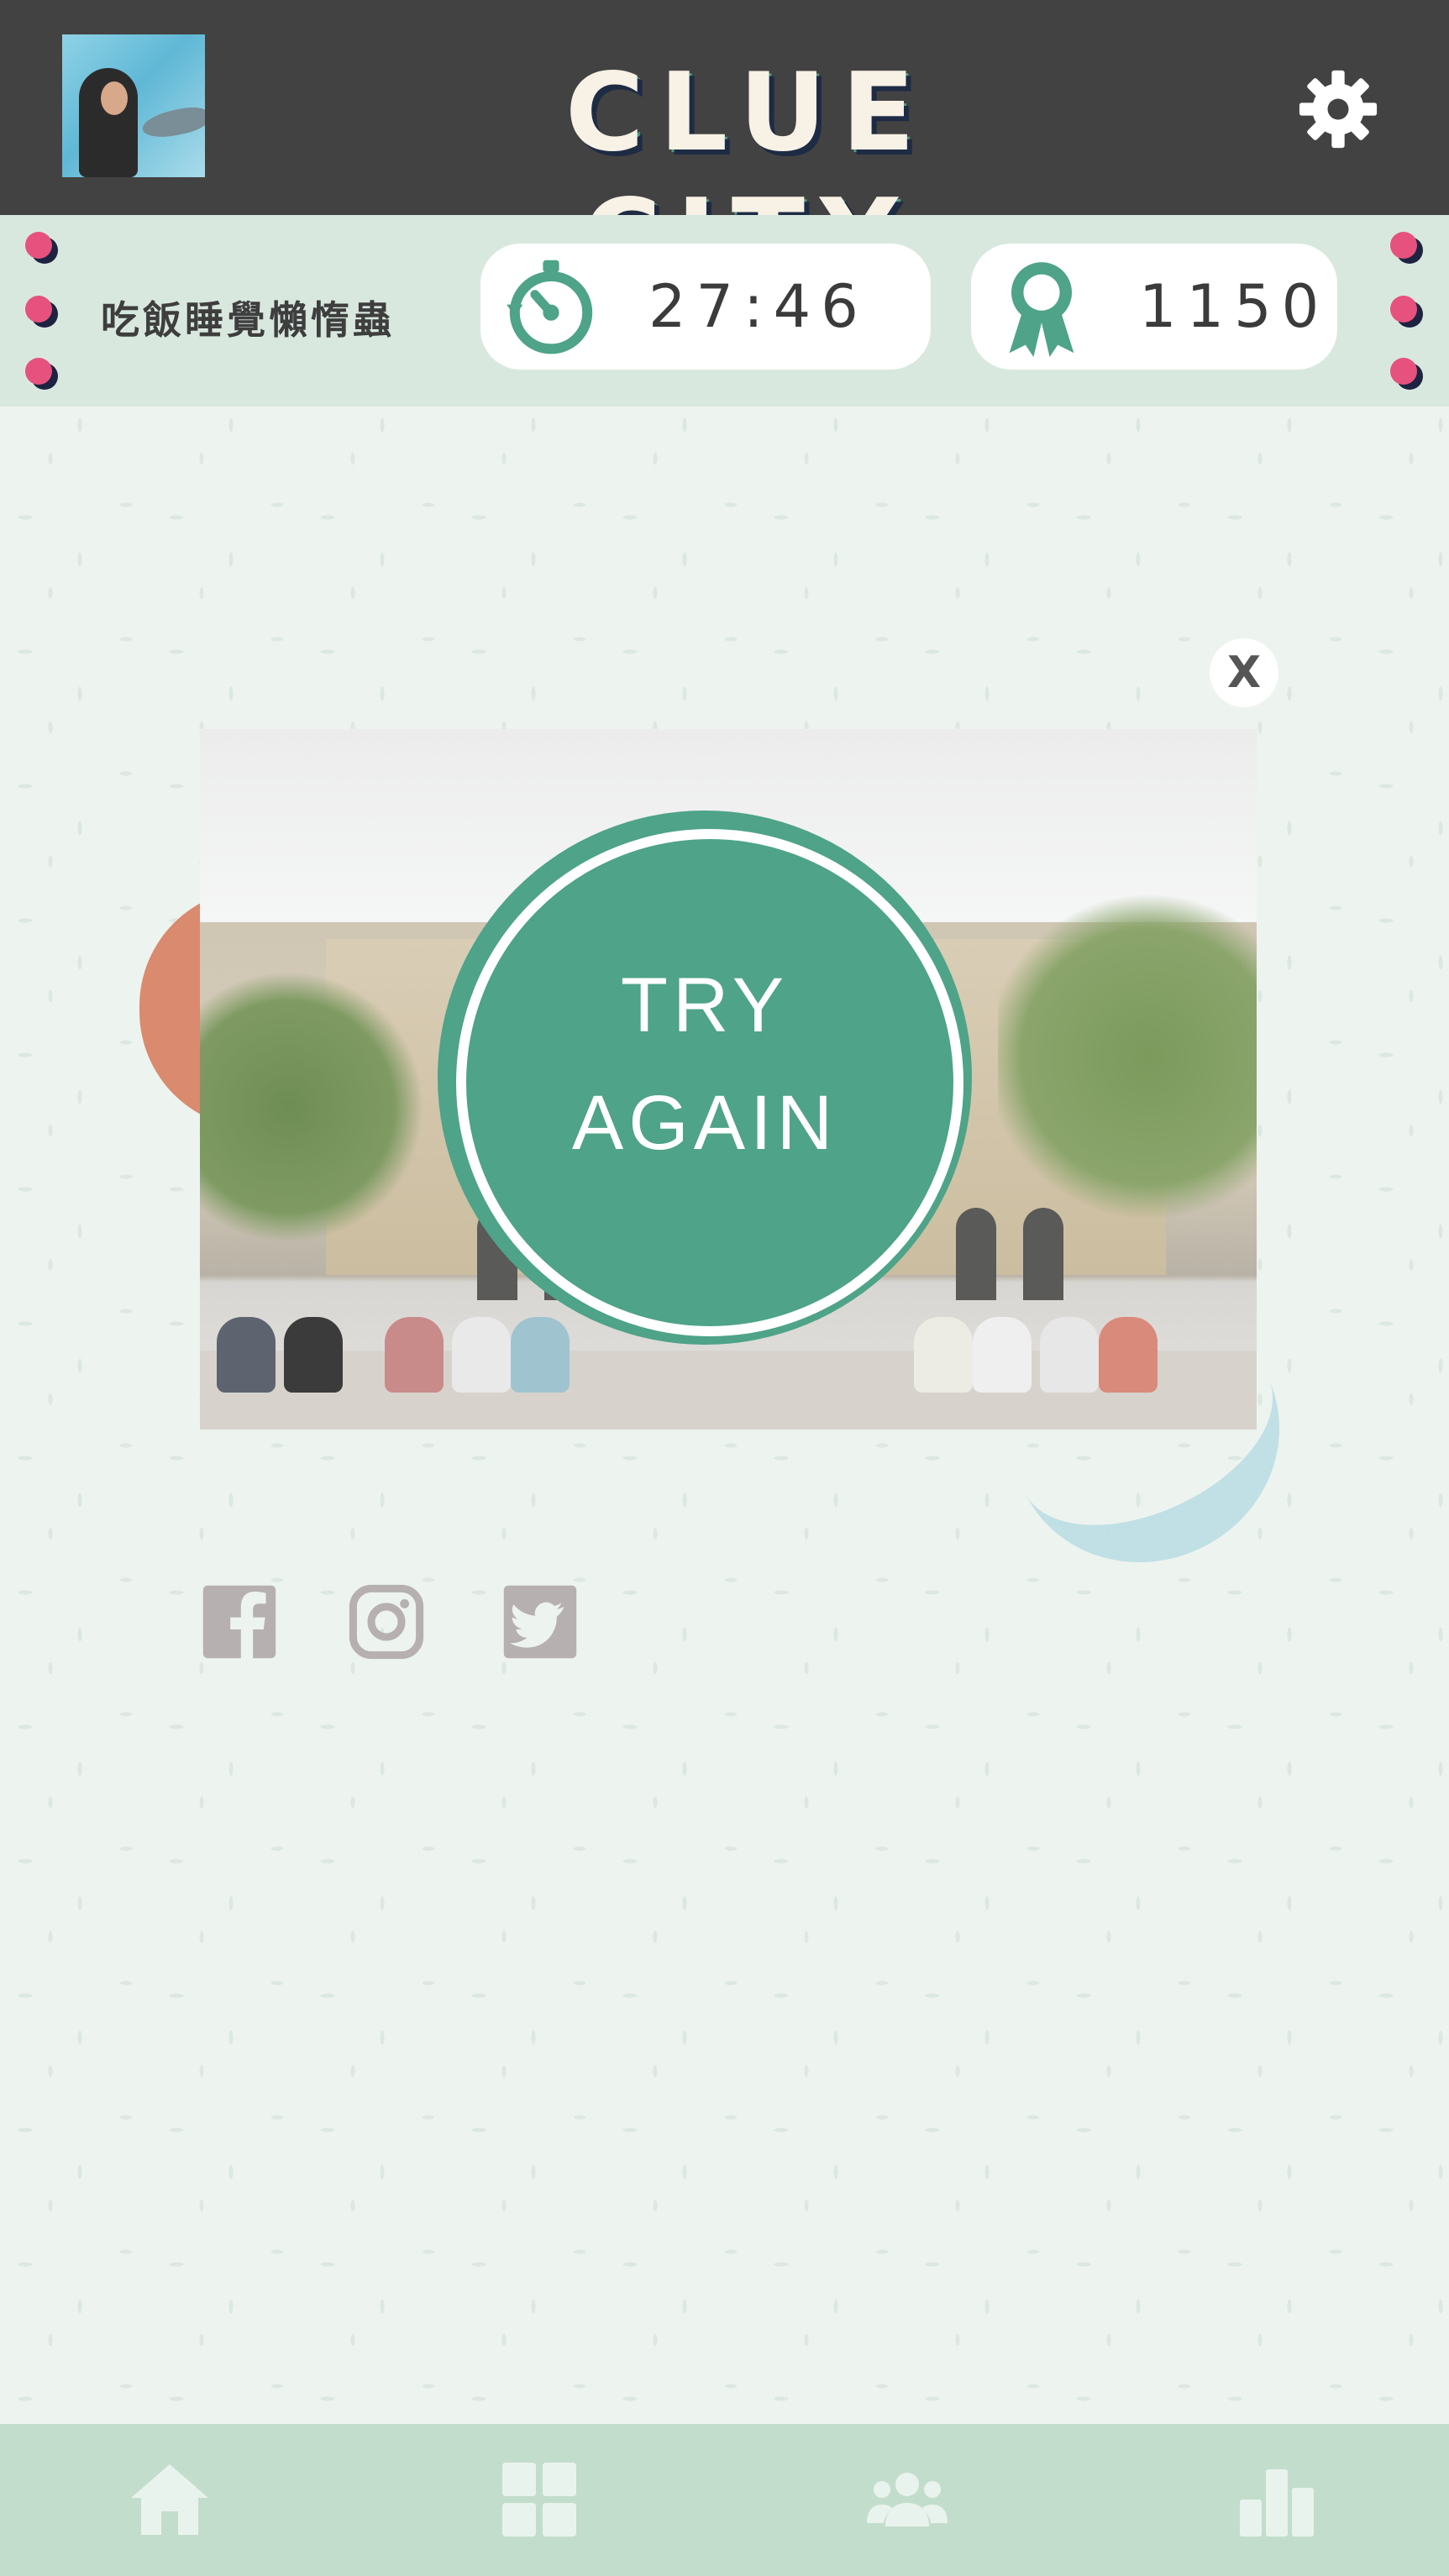 Image resolution: width=1449 pixels, height=2576 pixels. Describe the element at coordinates (550, 307) in the screenshot. I see `stopwatch-icon` at that location.